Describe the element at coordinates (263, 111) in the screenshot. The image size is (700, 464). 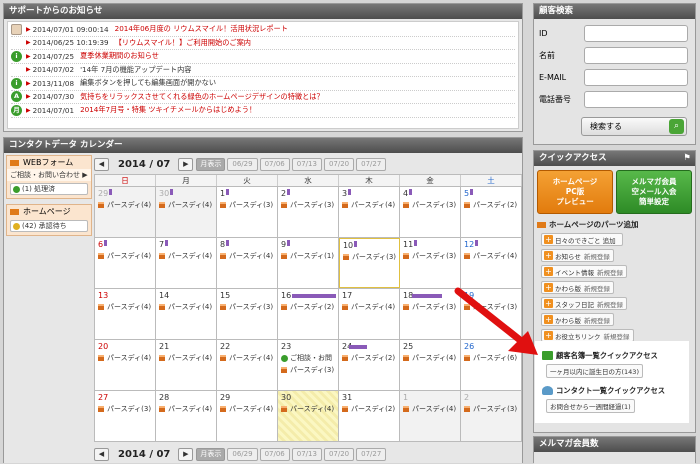
I see `announcement-row: 月 ▶ 2014/07/01 2014年7月号・特集 ツキイチメールからはじめよう！` at that location.